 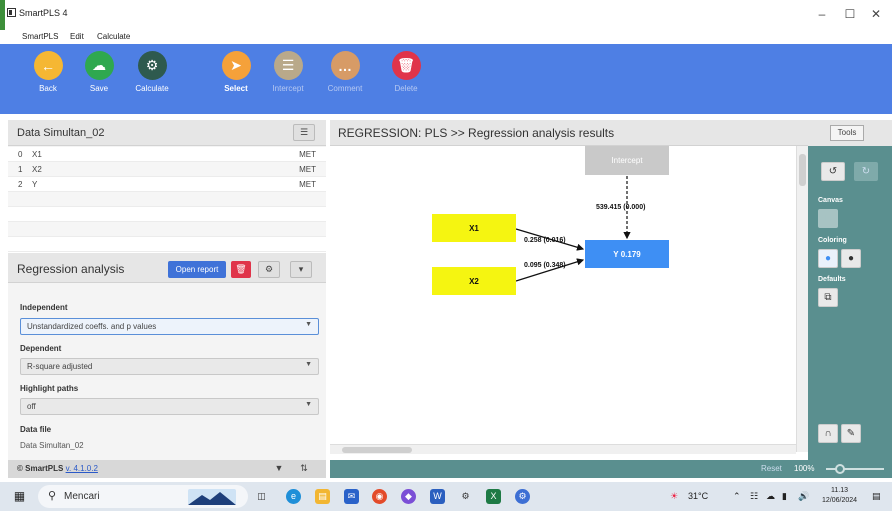 I want to click on variable-index: 2, so click(x=20, y=184).